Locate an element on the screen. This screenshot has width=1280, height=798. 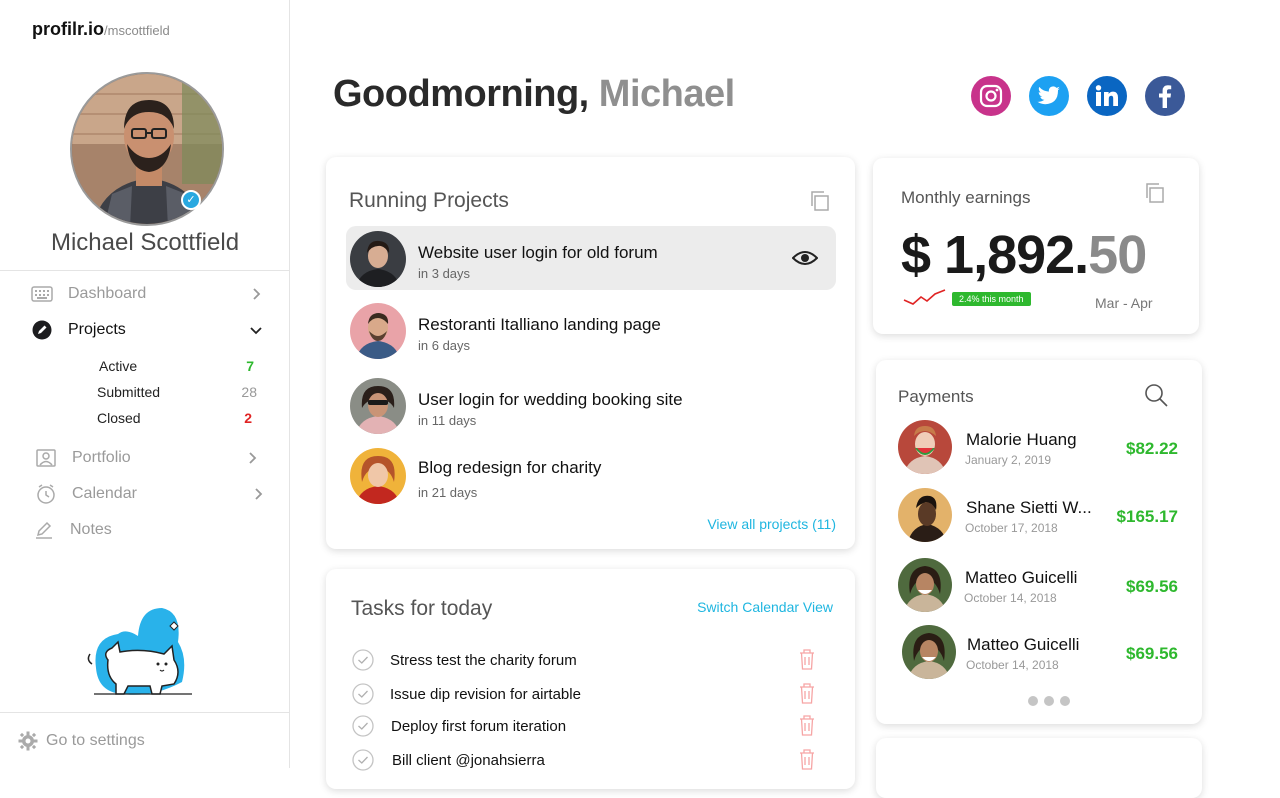
nav-notes: Notes is located at coordinates (150, 530).